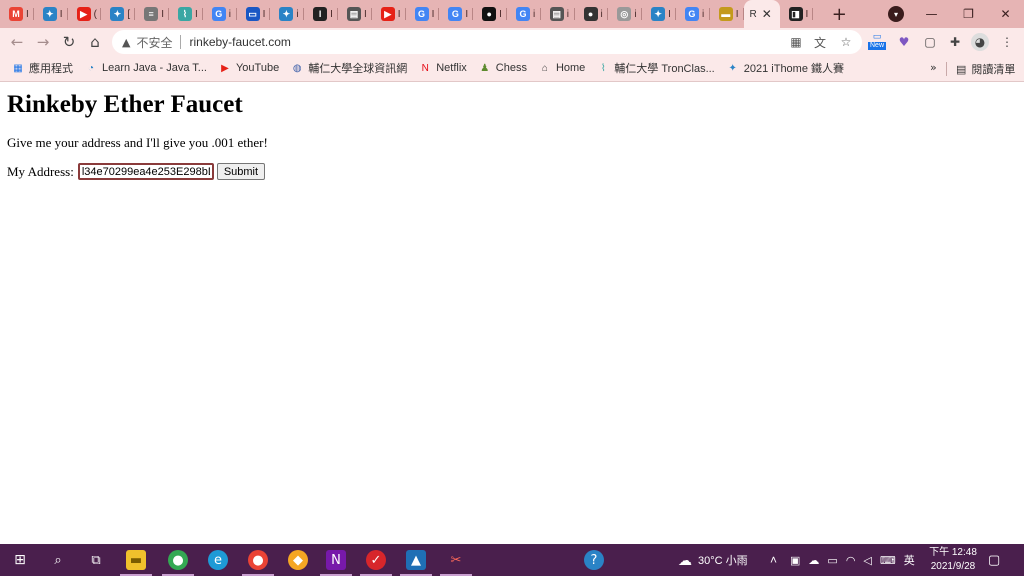  I want to click on tab-title: i, so click(703, 14).